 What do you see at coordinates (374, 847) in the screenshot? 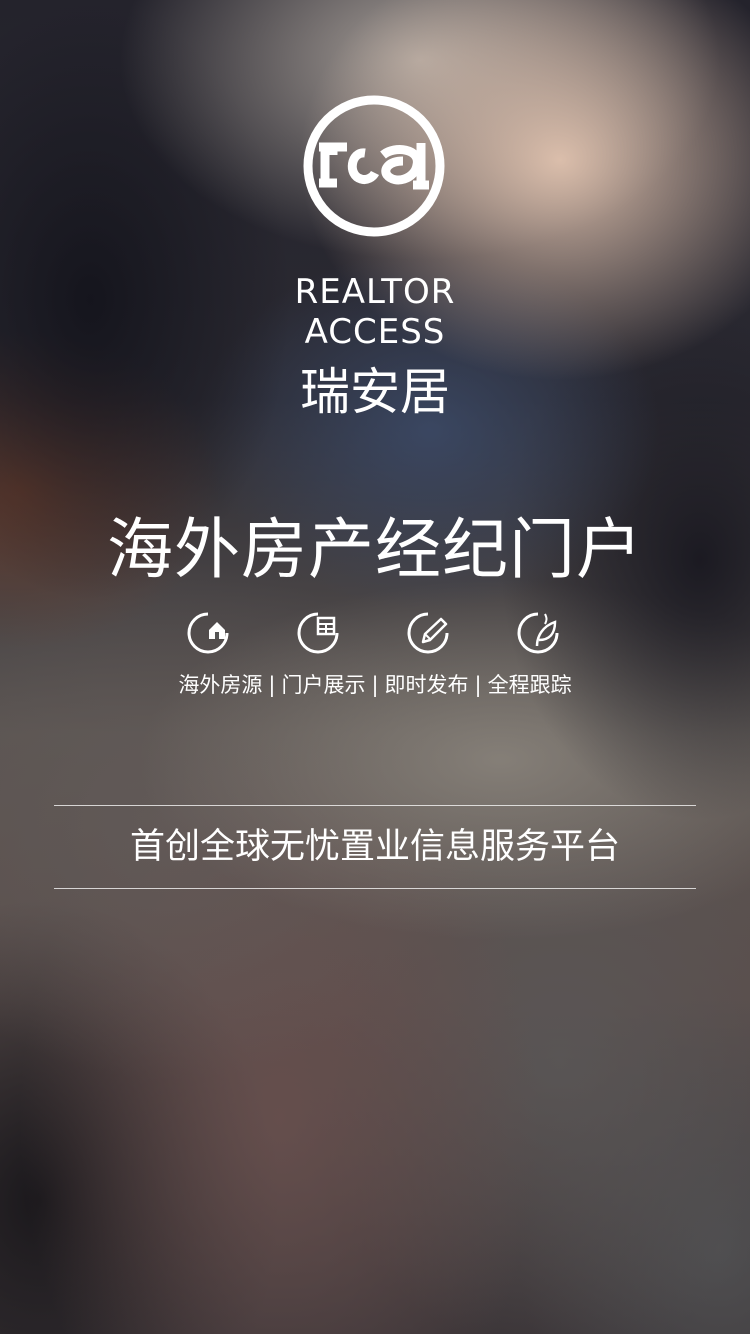
I see `tagline: 首创全球无忧置业信息服务平台` at bounding box center [374, 847].